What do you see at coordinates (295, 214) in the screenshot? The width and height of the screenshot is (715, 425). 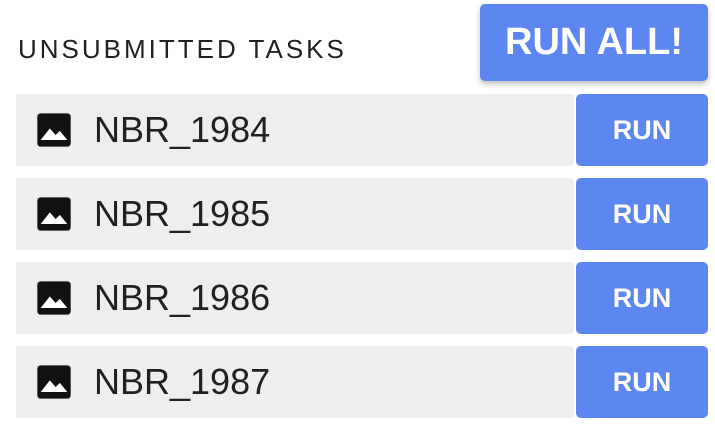 I see `task-item: NBR_1985` at bounding box center [295, 214].